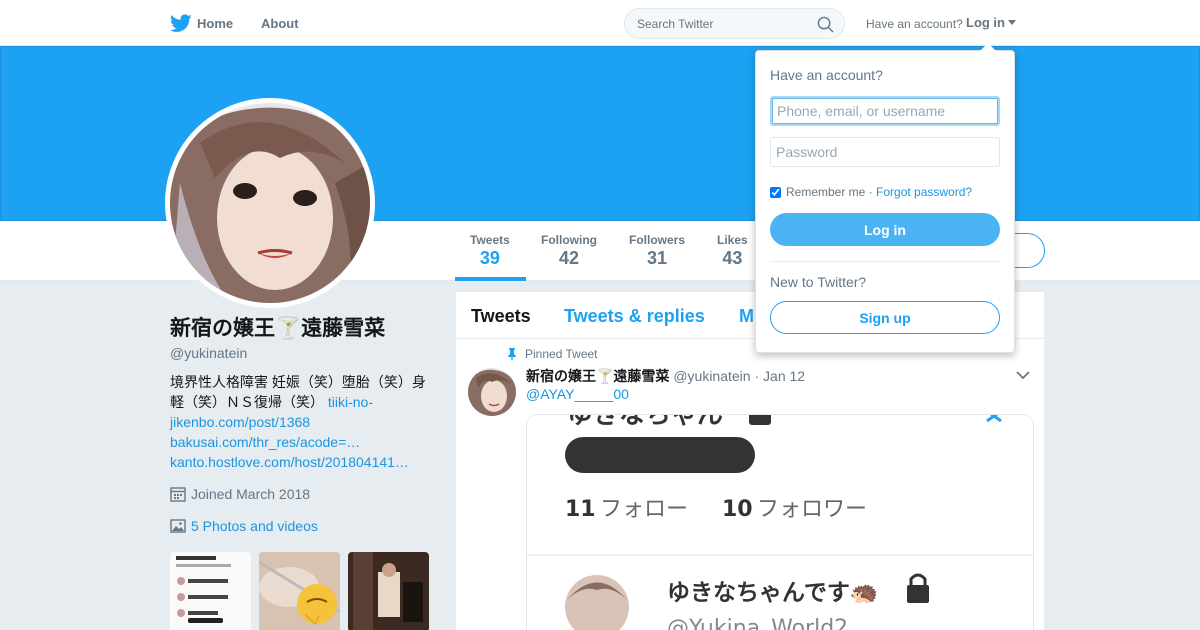 The image size is (1200, 630). Describe the element at coordinates (826, 75) in the screenshot. I see `login-dropdown-title: Have an account?` at that location.